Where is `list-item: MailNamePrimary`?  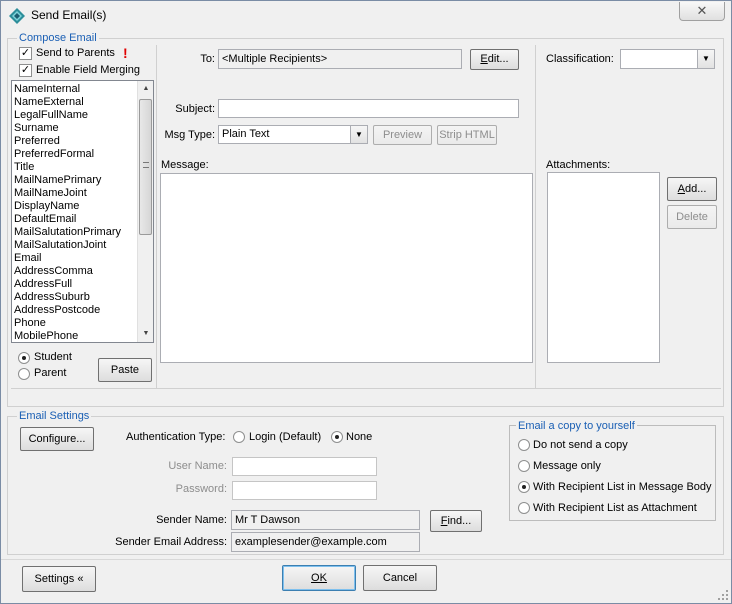 list-item: MailNamePrimary is located at coordinates (82, 180).